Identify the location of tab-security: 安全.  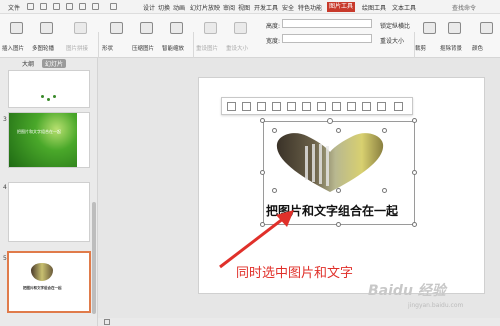
(288, 7).